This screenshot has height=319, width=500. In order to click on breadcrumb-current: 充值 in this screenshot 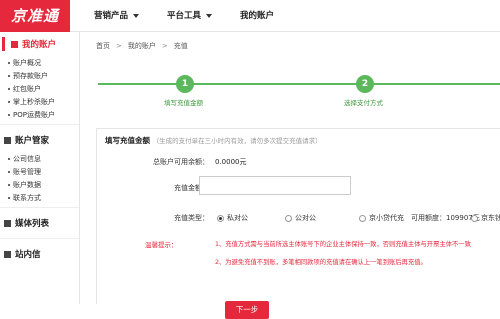, I will do `click(180, 46)`.